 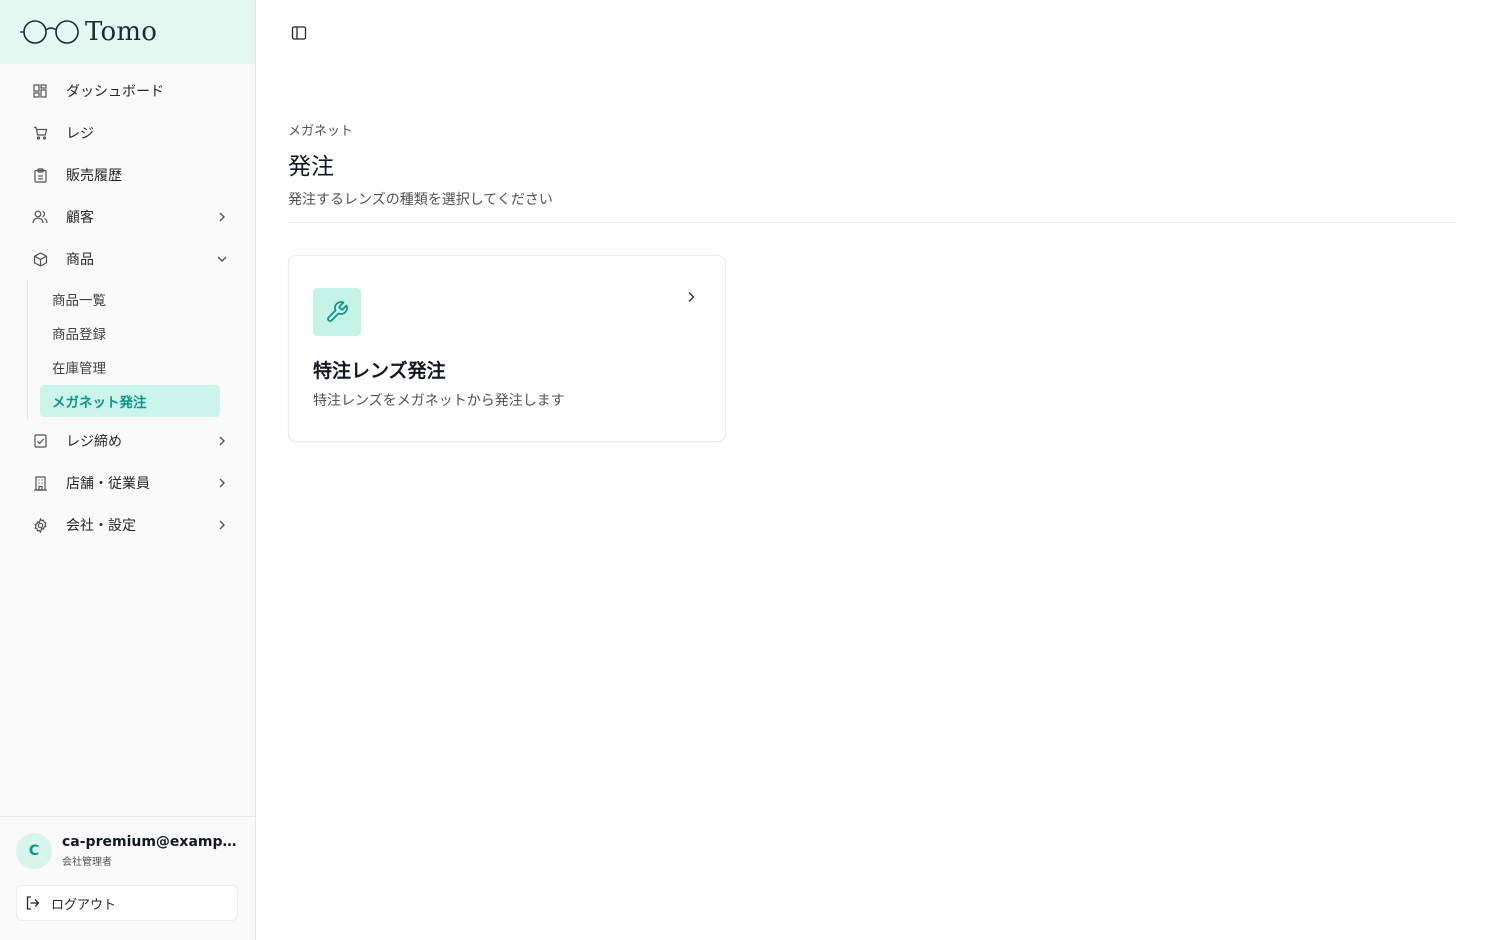 I want to click on sidebar-toggle-button, so click(x=299, y=33).